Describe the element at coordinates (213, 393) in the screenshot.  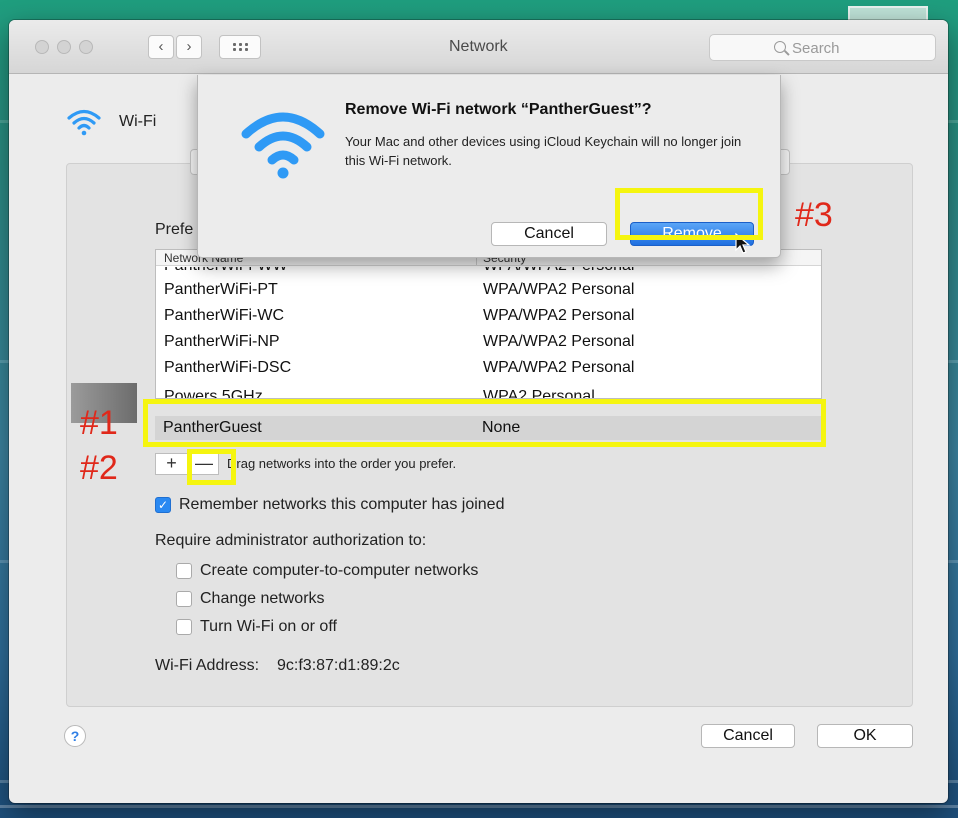
I see `network-name: Powers 5GHz` at that location.